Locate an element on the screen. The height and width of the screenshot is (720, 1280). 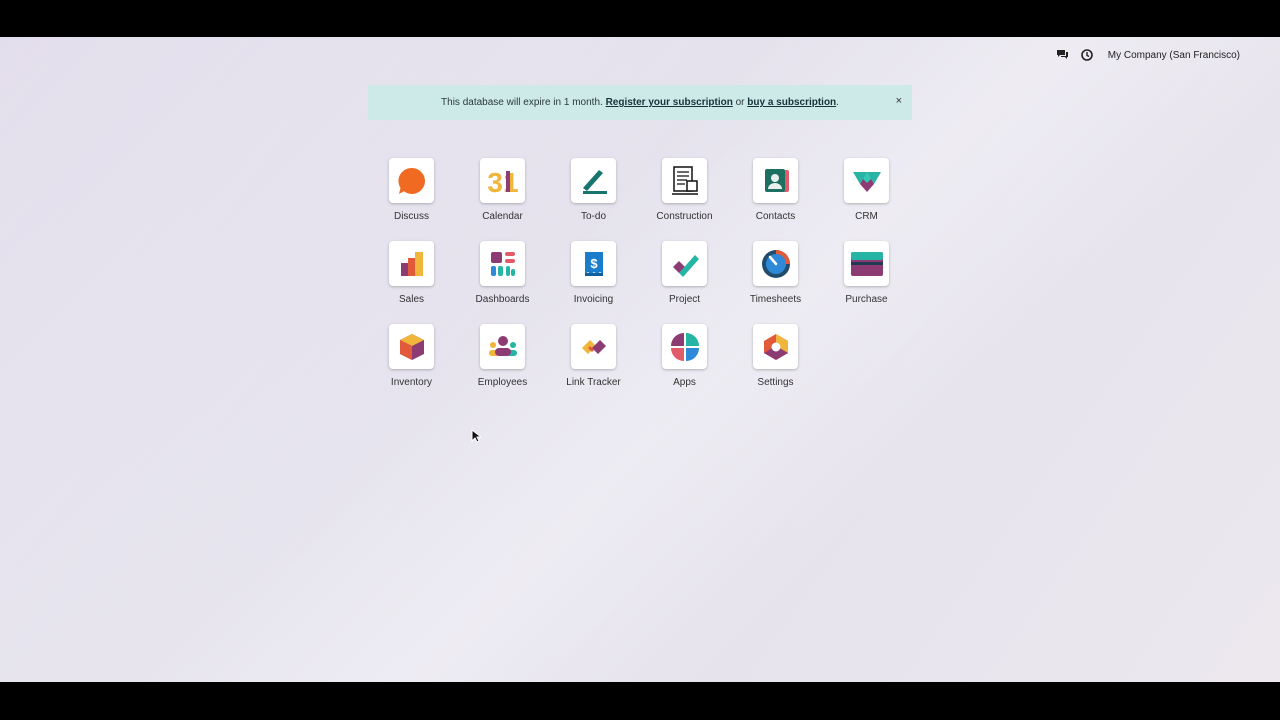
sales-icon is located at coordinates (411, 263).